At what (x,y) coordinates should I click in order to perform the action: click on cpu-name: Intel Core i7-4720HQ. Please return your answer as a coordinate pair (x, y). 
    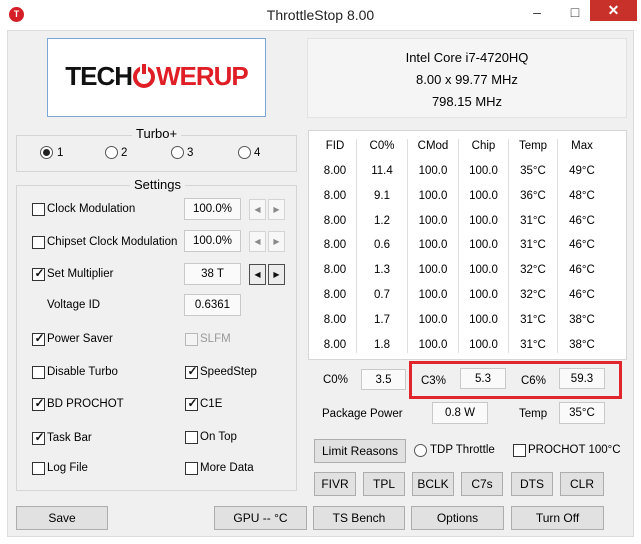
    Looking at the image, I should click on (467, 57).